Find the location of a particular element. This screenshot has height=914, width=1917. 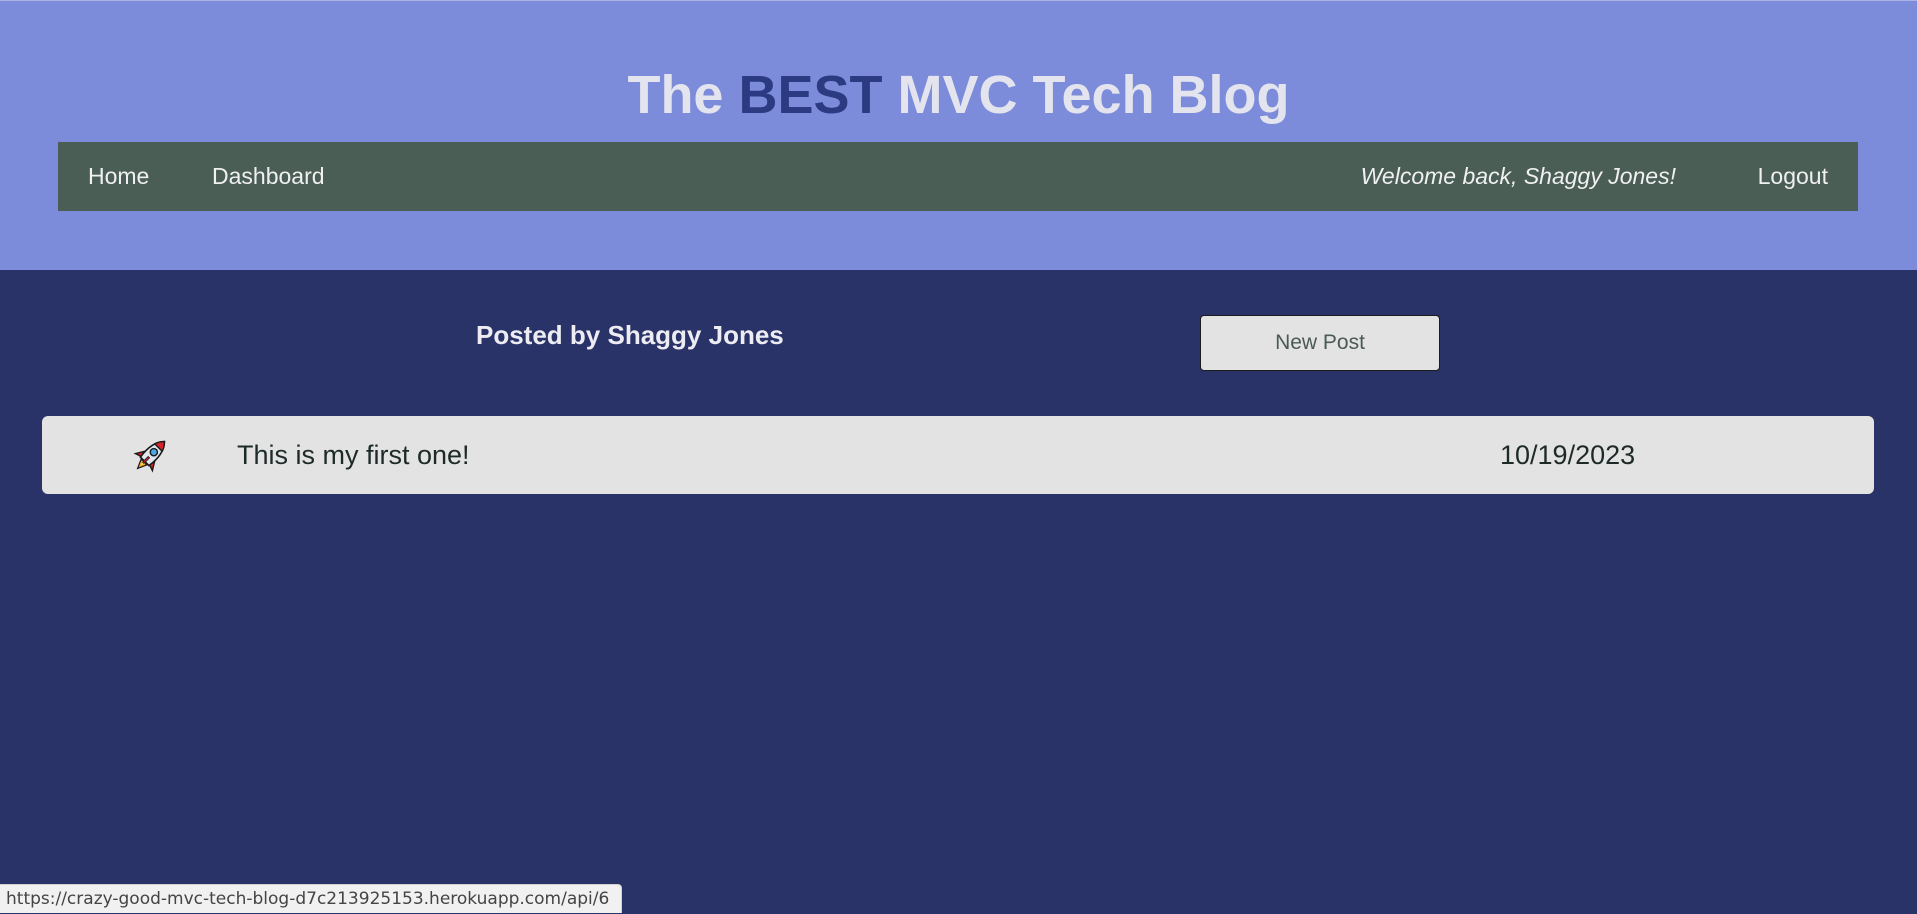

nav-logout-link: Logout is located at coordinates (1793, 176).